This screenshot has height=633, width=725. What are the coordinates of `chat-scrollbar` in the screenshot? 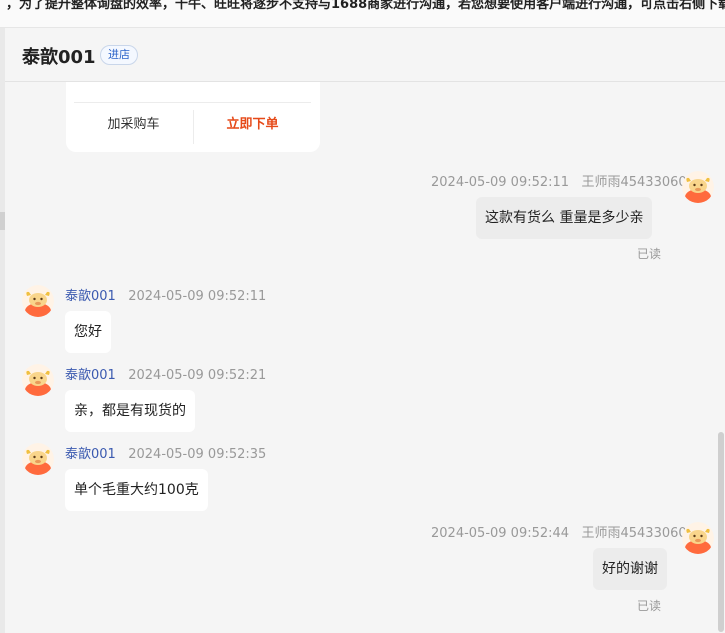 It's located at (721, 532).